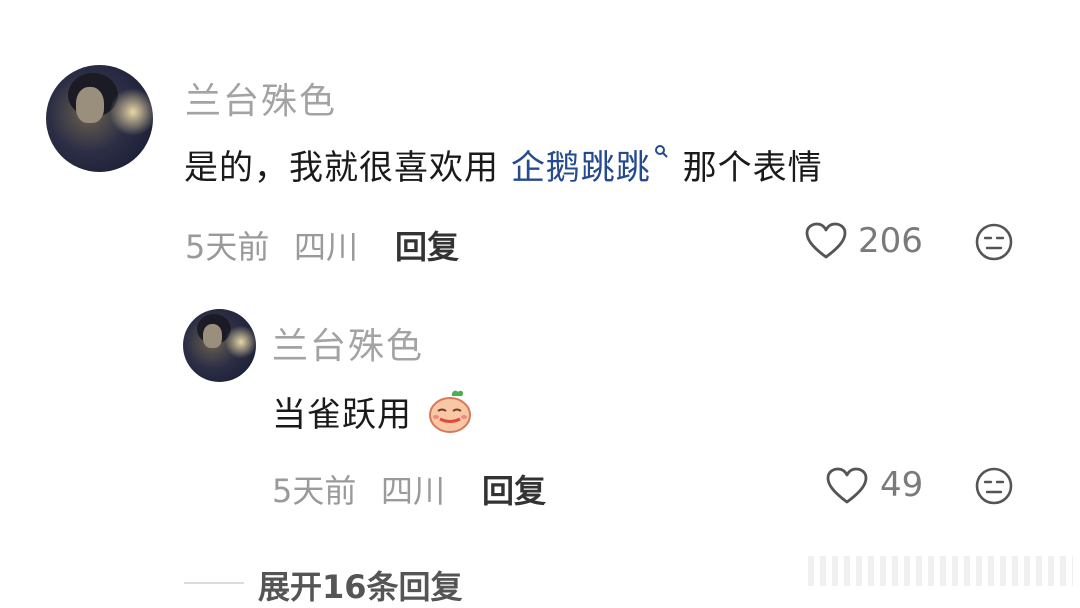 This screenshot has height=608, width=1080. I want to click on comment-text-before: 是的，我就很喜欢用, so click(347, 168).